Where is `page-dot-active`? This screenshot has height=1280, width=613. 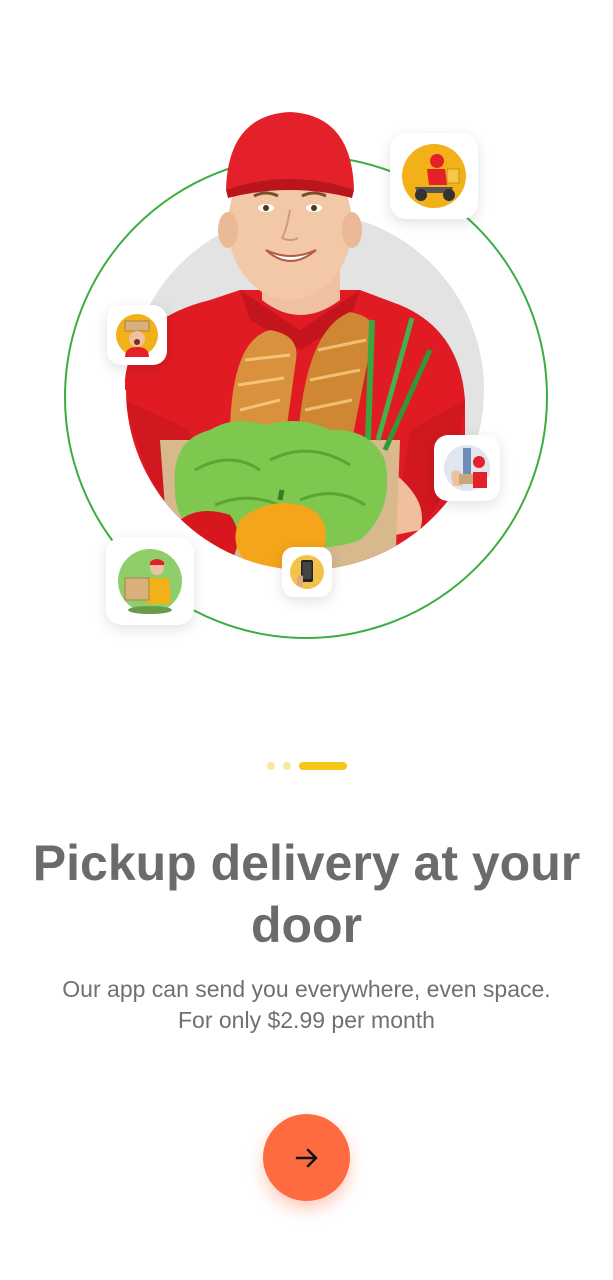 page-dot-active is located at coordinates (322, 766).